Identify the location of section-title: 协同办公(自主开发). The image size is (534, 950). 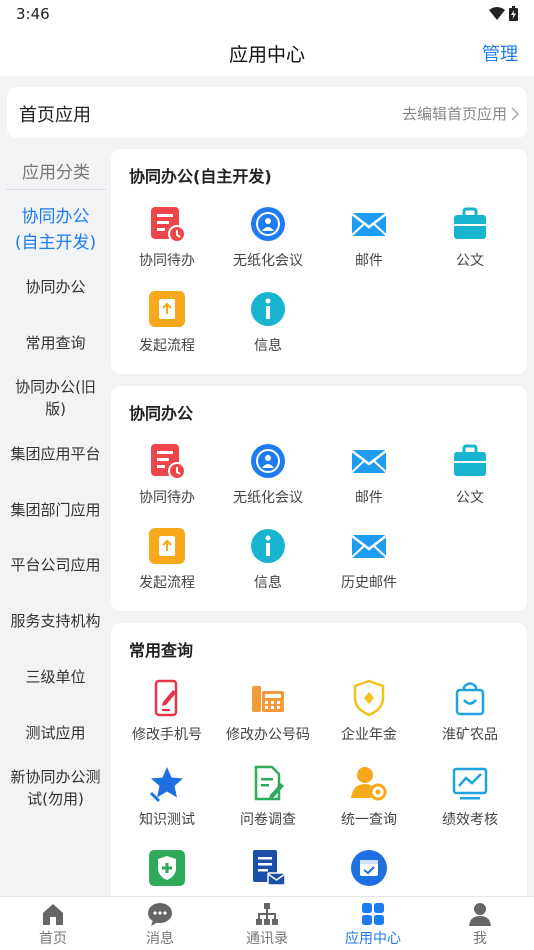
(200, 176).